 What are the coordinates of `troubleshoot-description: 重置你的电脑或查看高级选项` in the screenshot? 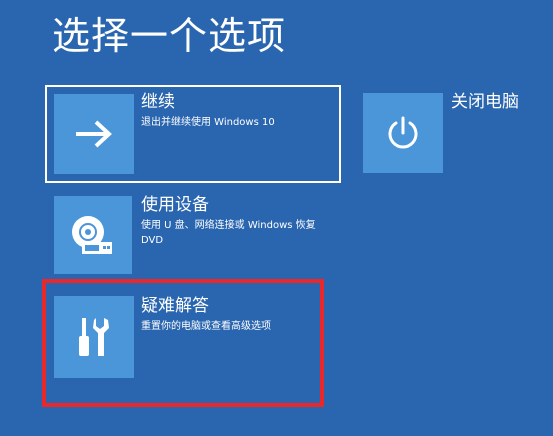 It's located at (206, 326).